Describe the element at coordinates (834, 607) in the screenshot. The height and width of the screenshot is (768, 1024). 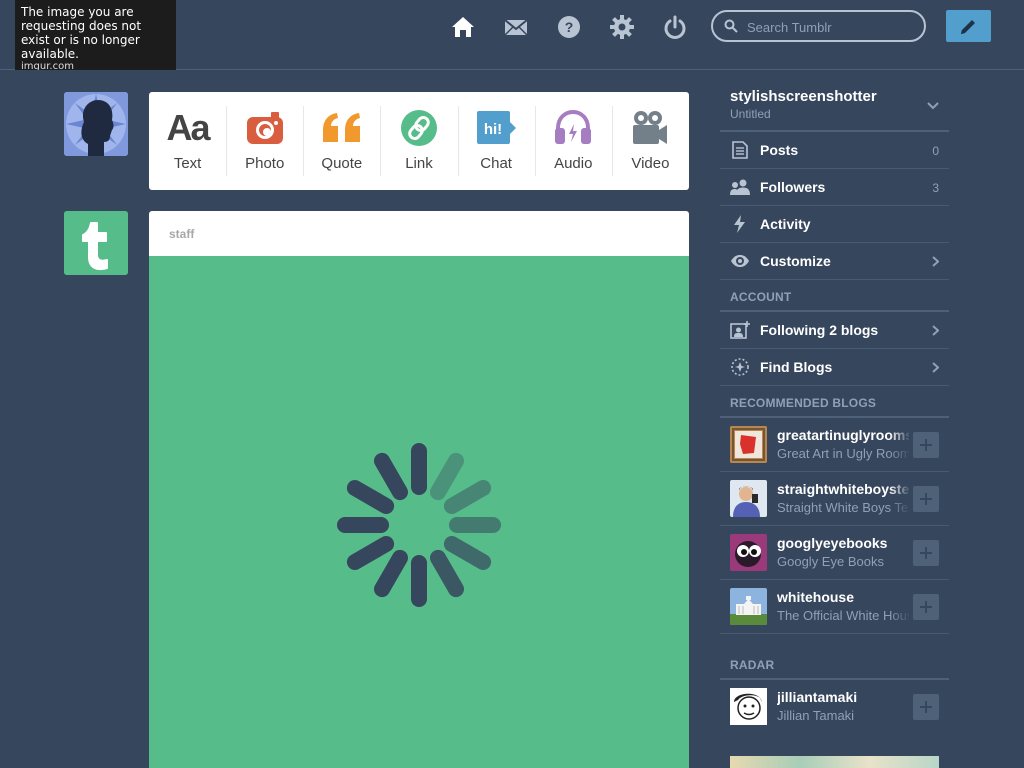
I see `recommended-blog-item: whitehouse The Official White House` at that location.